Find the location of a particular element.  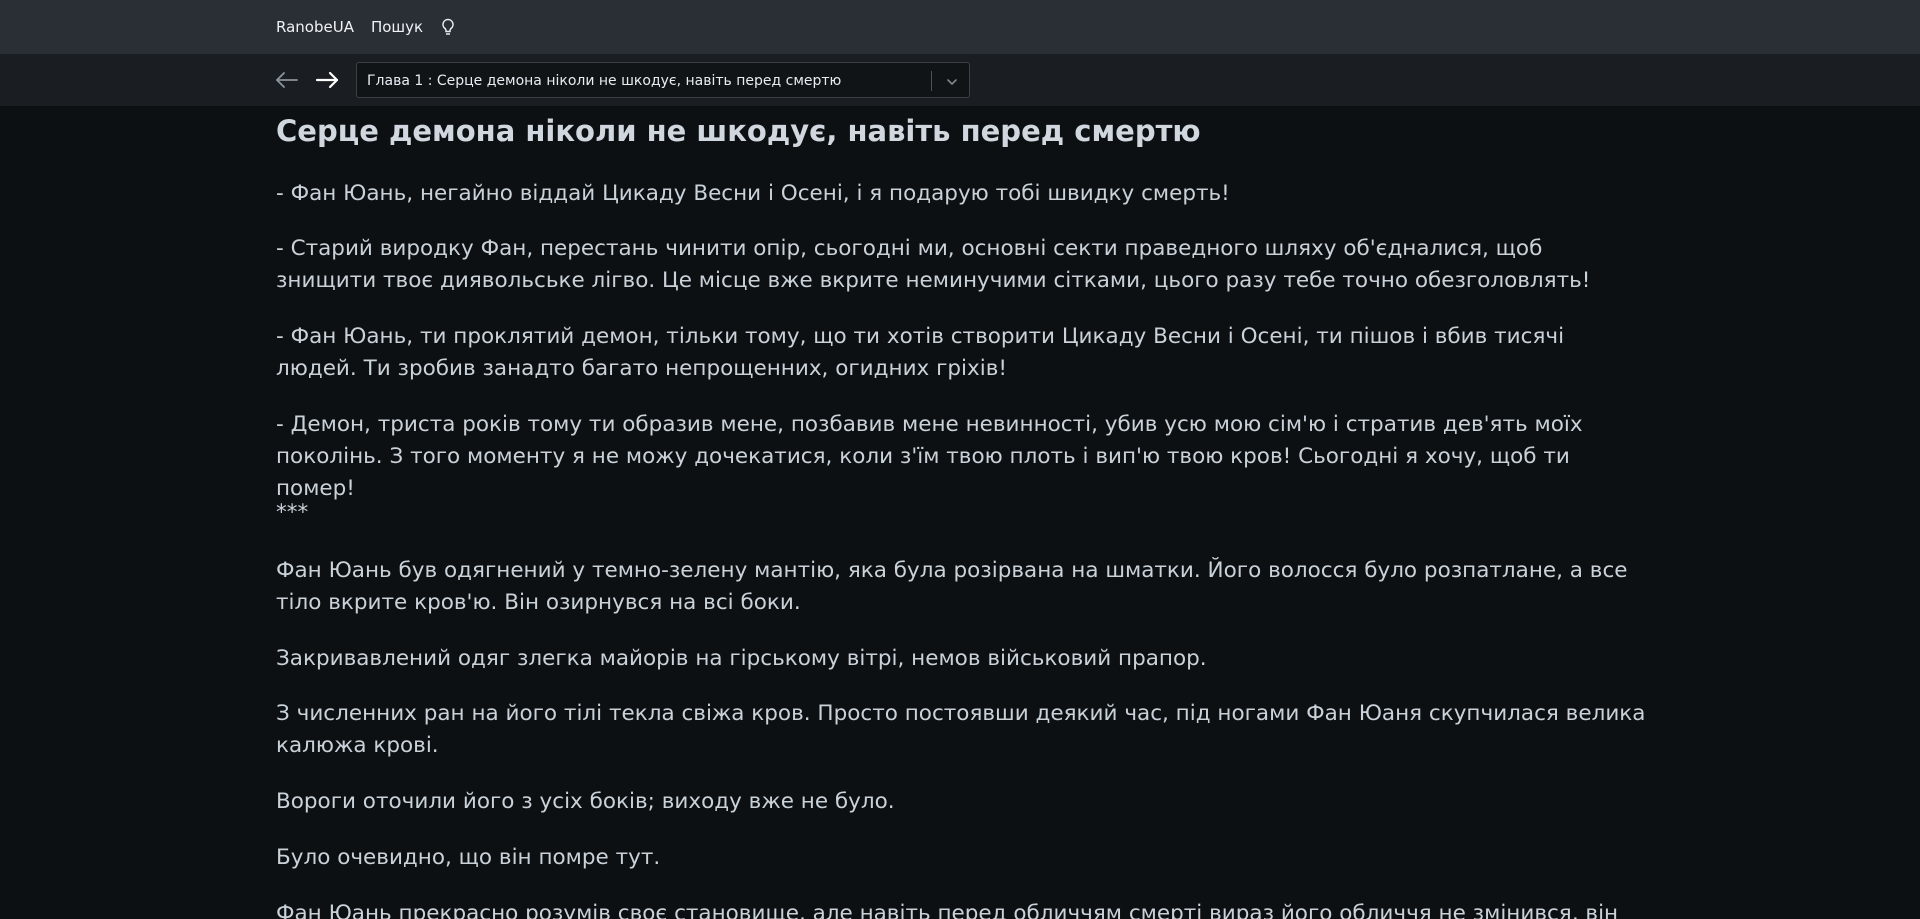

top-navbar: RanobeUA Пошук is located at coordinates (960, 27).